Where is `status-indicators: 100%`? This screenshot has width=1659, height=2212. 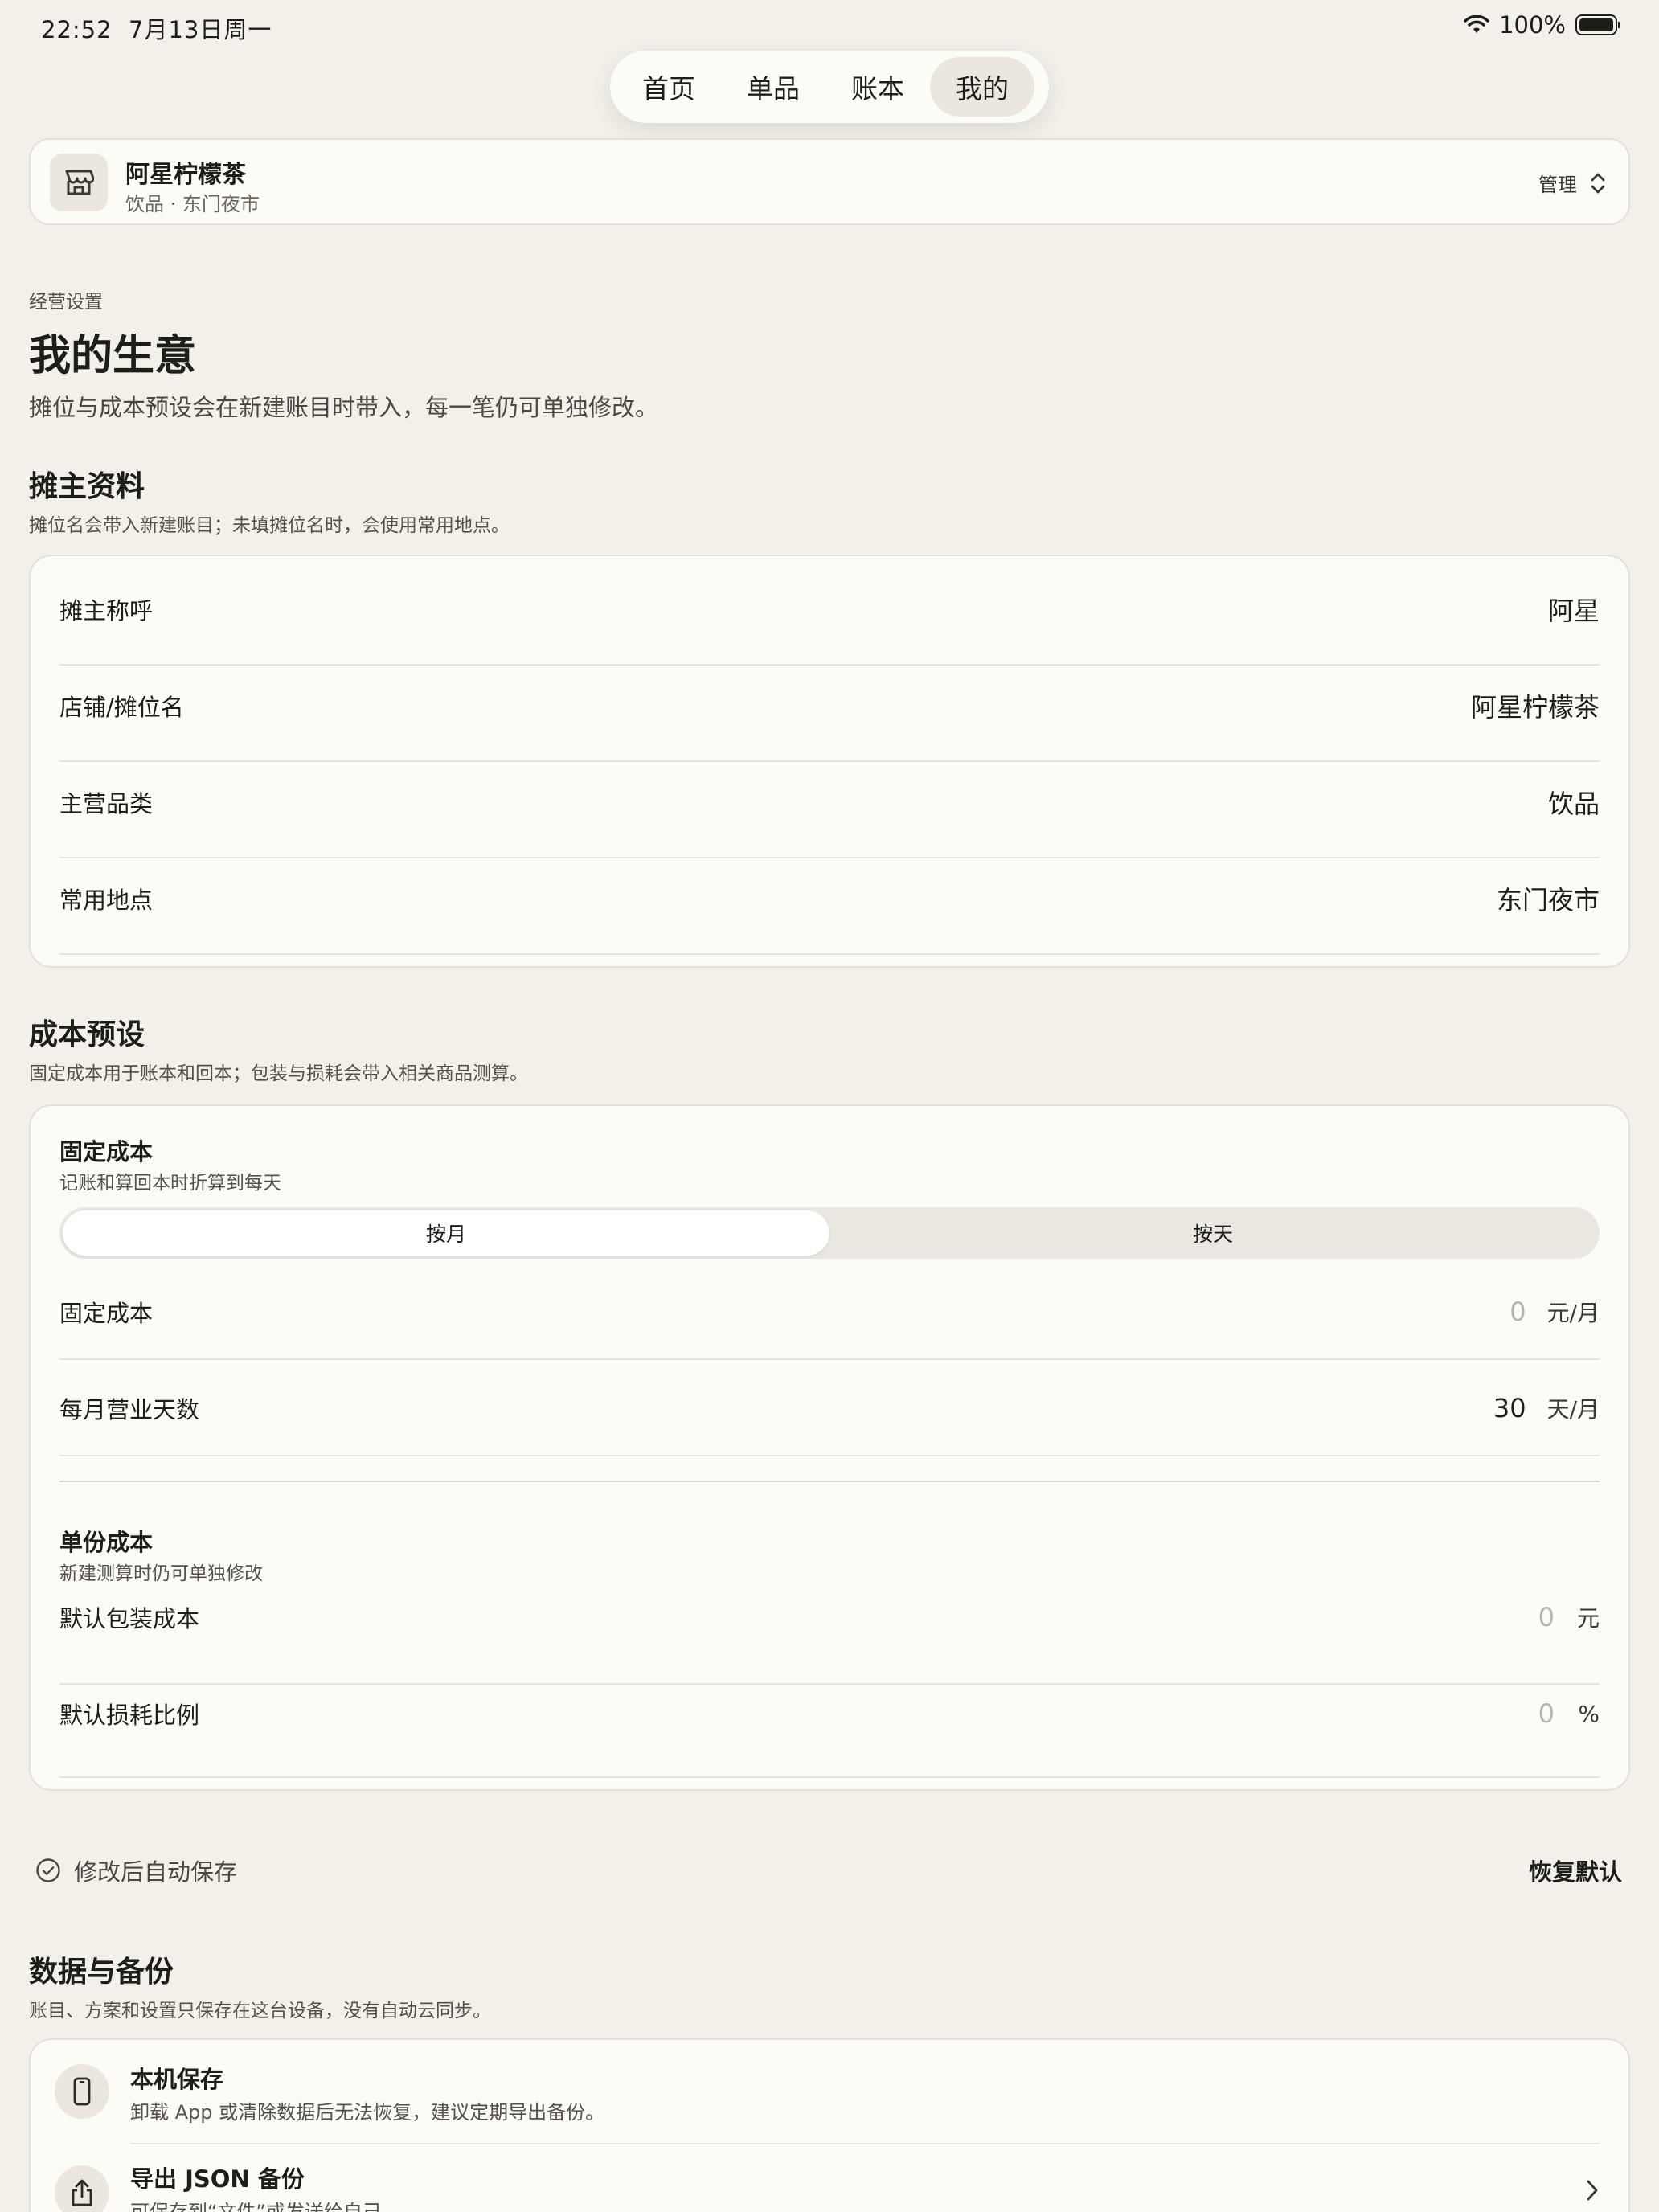 status-indicators: 100% is located at coordinates (1542, 25).